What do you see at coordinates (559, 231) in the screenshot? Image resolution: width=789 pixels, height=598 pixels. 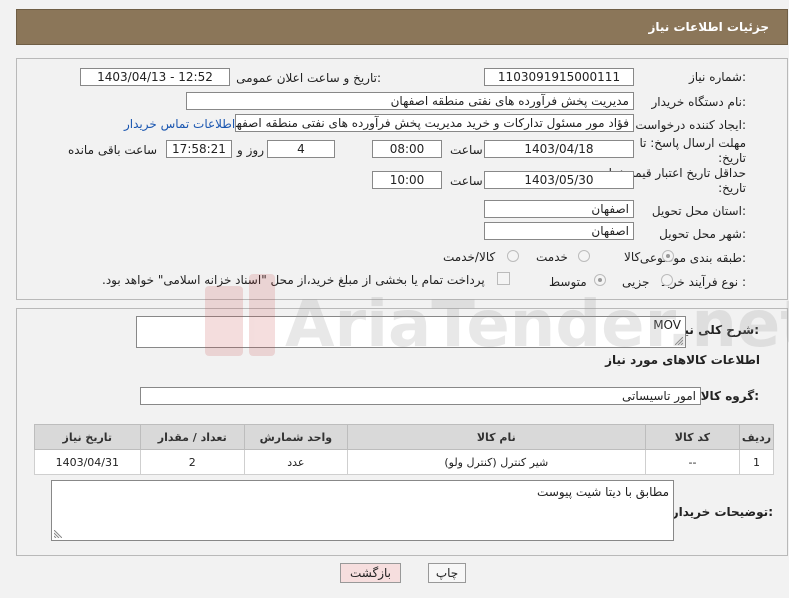 I see `city-field: اصفهان` at bounding box center [559, 231].